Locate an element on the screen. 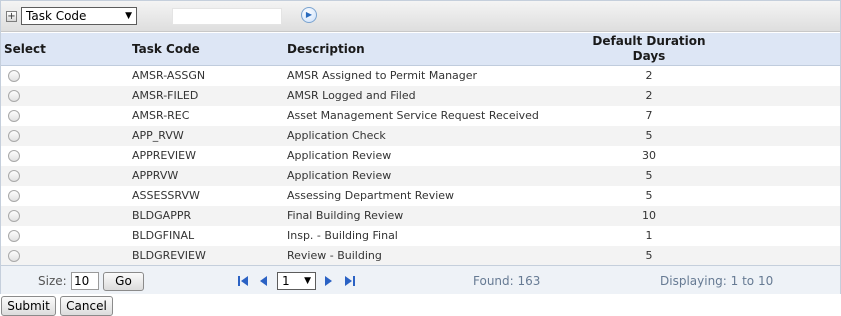  page-size-input: 10 is located at coordinates (85, 281).